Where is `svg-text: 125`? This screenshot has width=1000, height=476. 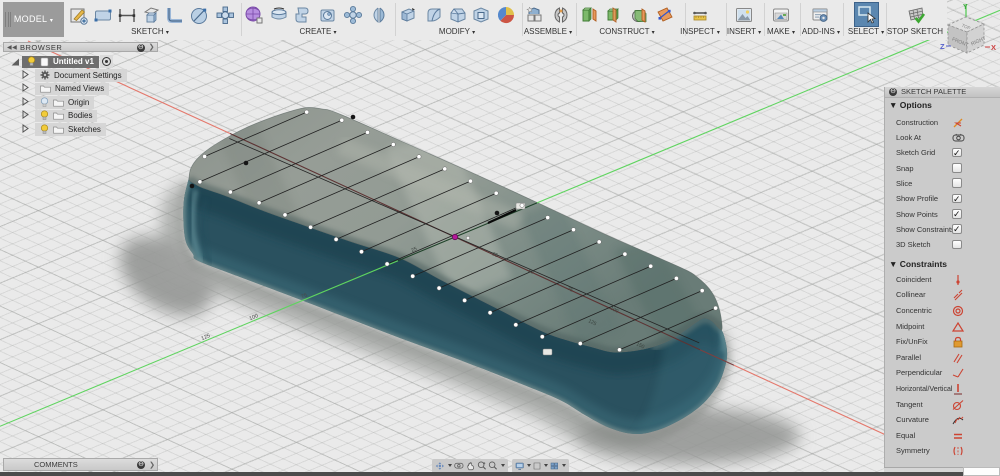
svg-text: 125 is located at coordinates (205, 337).